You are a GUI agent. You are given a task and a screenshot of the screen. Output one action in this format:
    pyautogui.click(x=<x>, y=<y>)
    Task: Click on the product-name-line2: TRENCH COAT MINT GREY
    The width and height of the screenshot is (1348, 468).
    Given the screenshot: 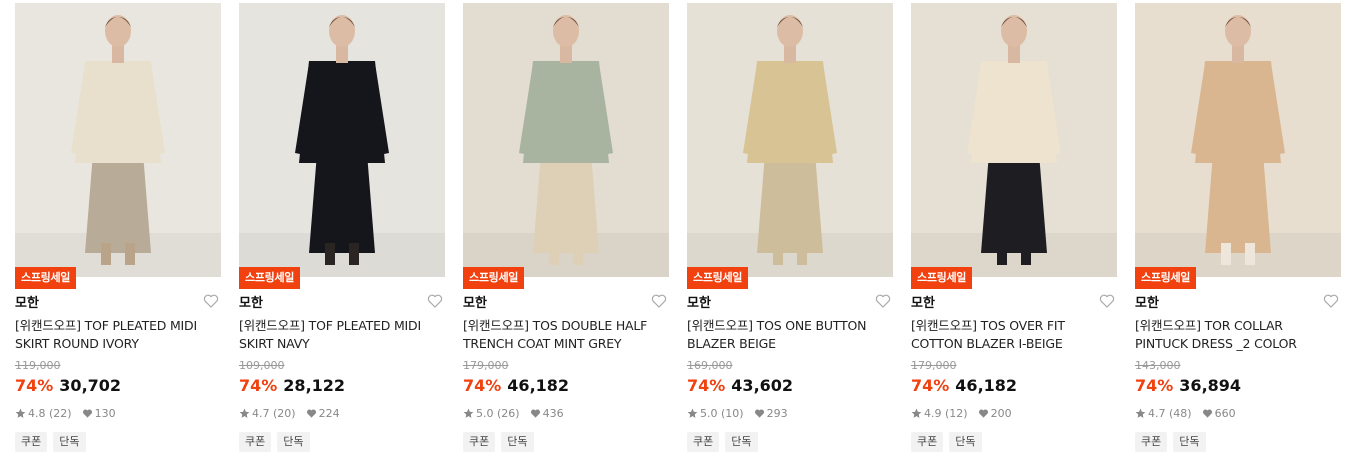 What is the action you would take?
    pyautogui.click(x=542, y=343)
    